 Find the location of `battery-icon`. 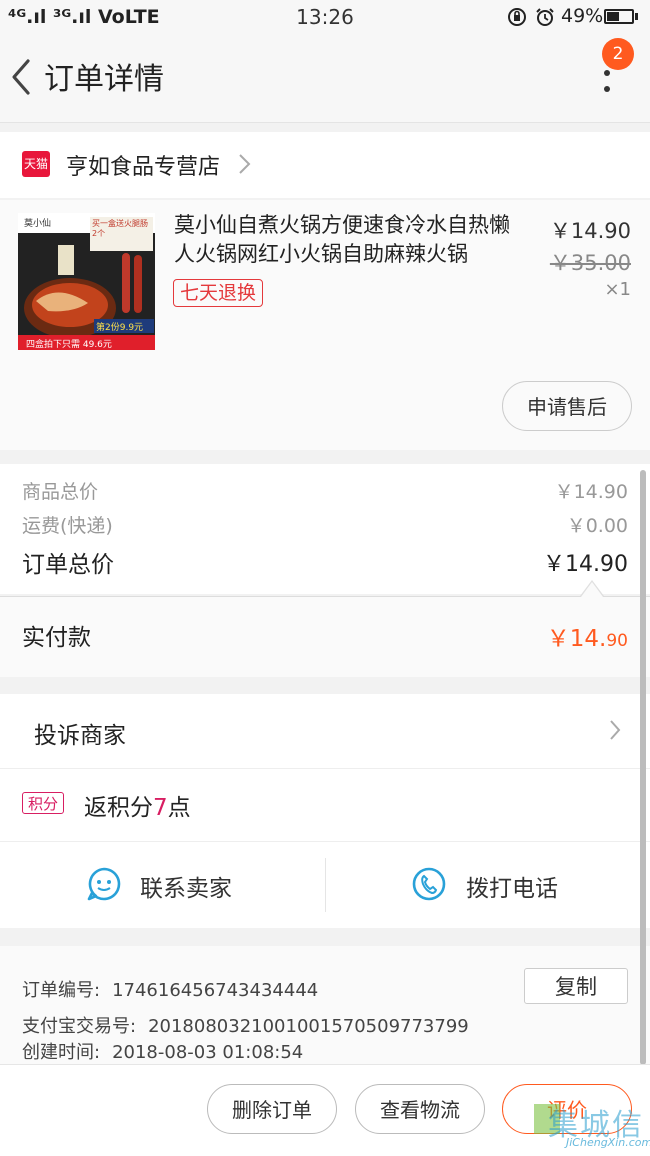

battery-icon is located at coordinates (619, 16).